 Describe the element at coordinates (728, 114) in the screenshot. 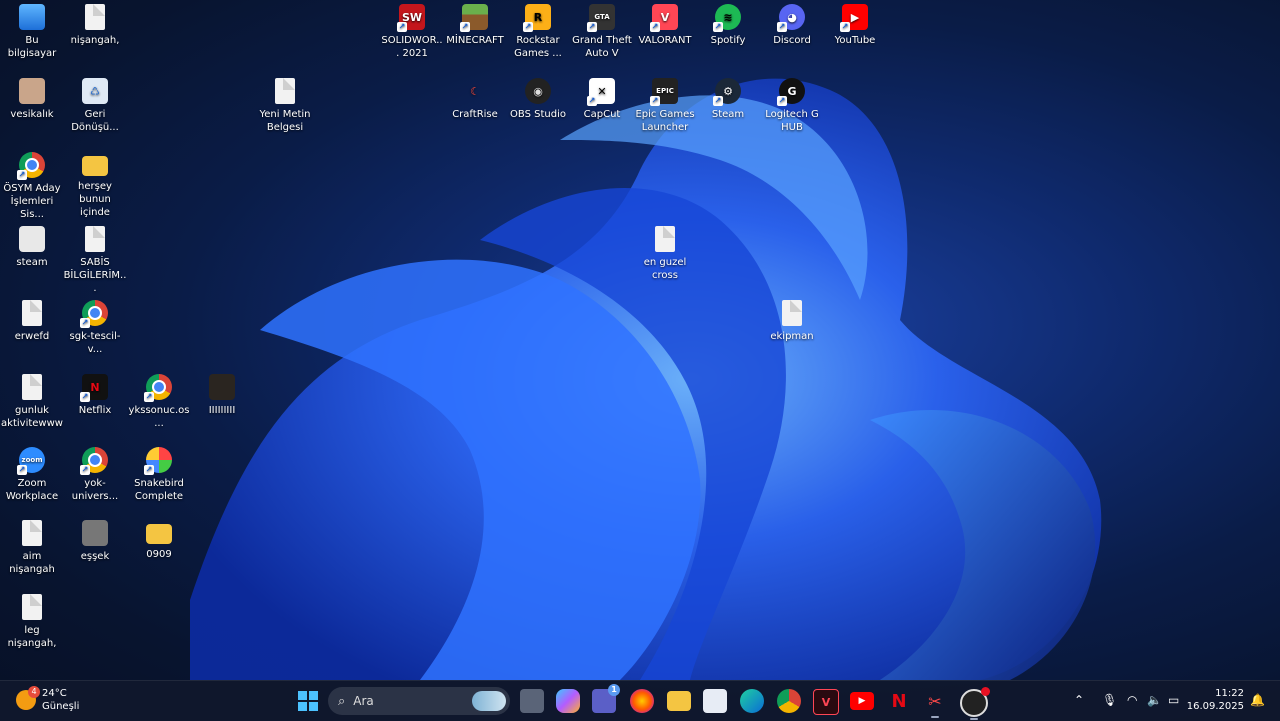

I see `desktop-icon-label: Steam` at that location.